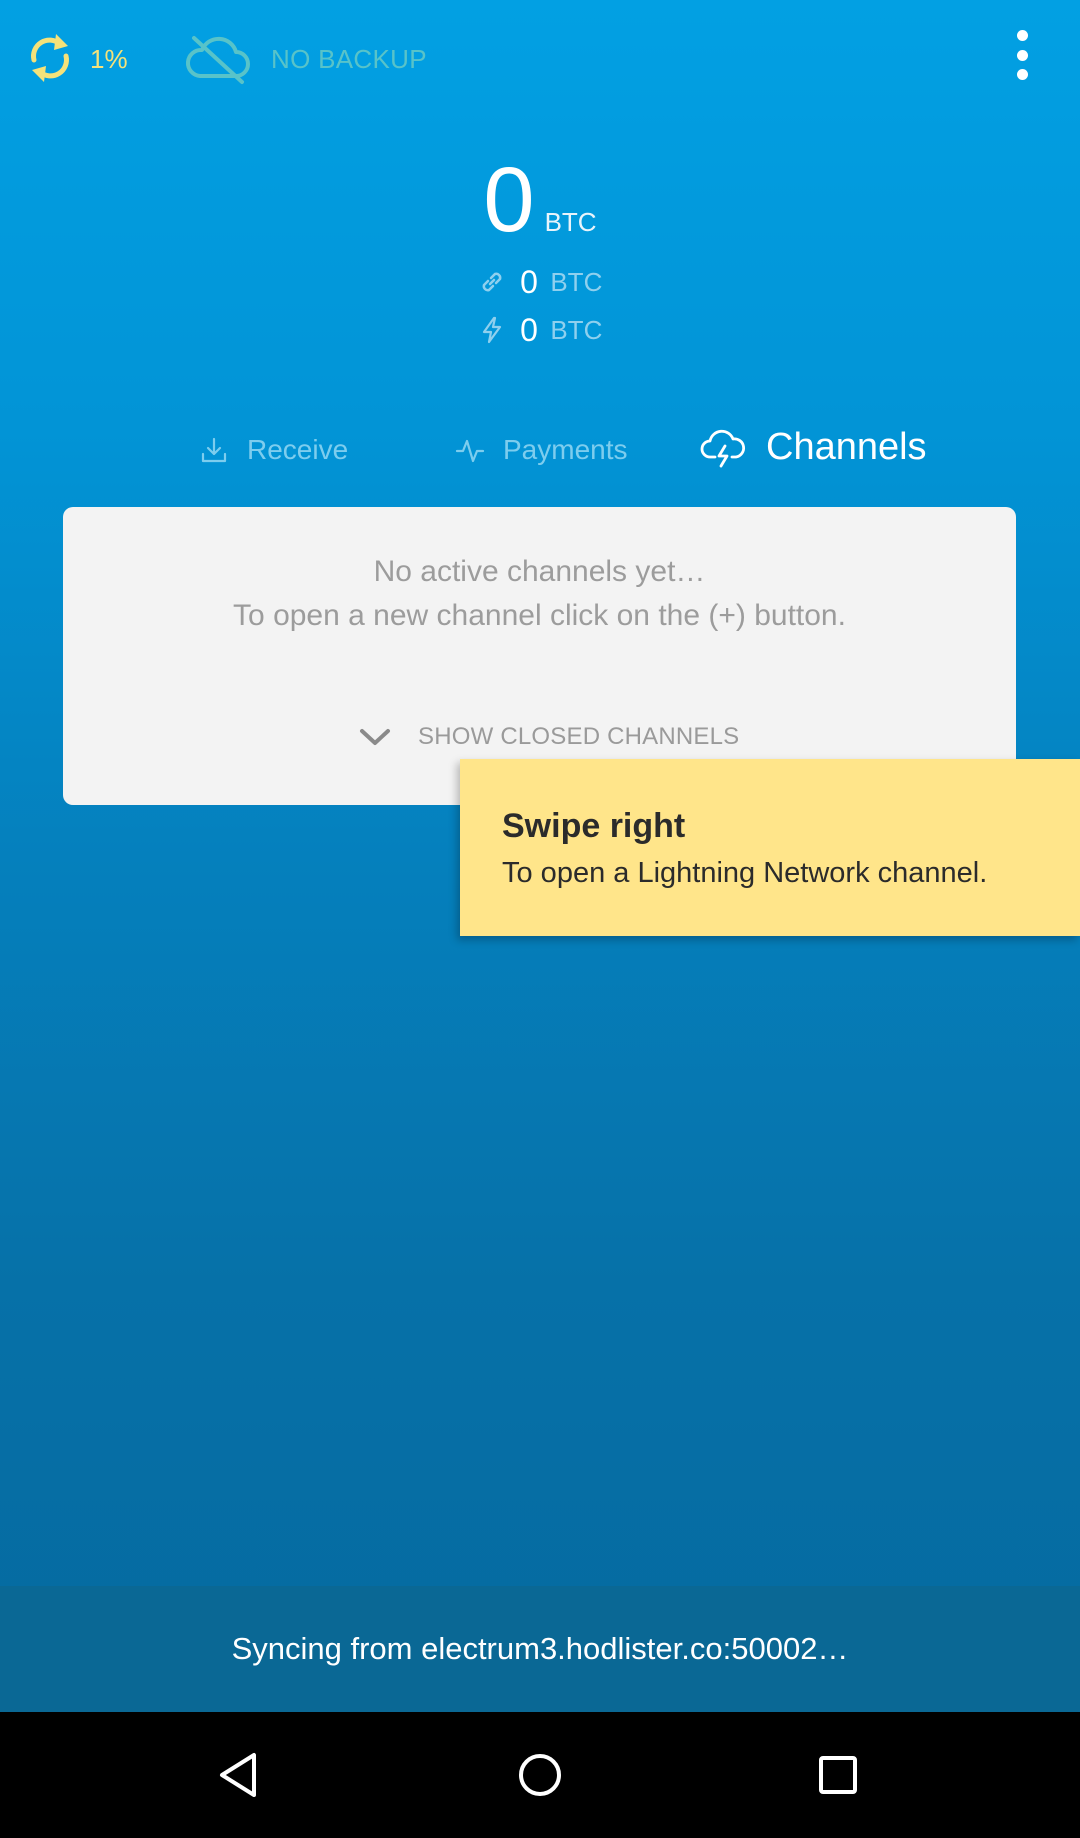  Describe the element at coordinates (214, 450) in the screenshot. I see `download-icon` at that location.